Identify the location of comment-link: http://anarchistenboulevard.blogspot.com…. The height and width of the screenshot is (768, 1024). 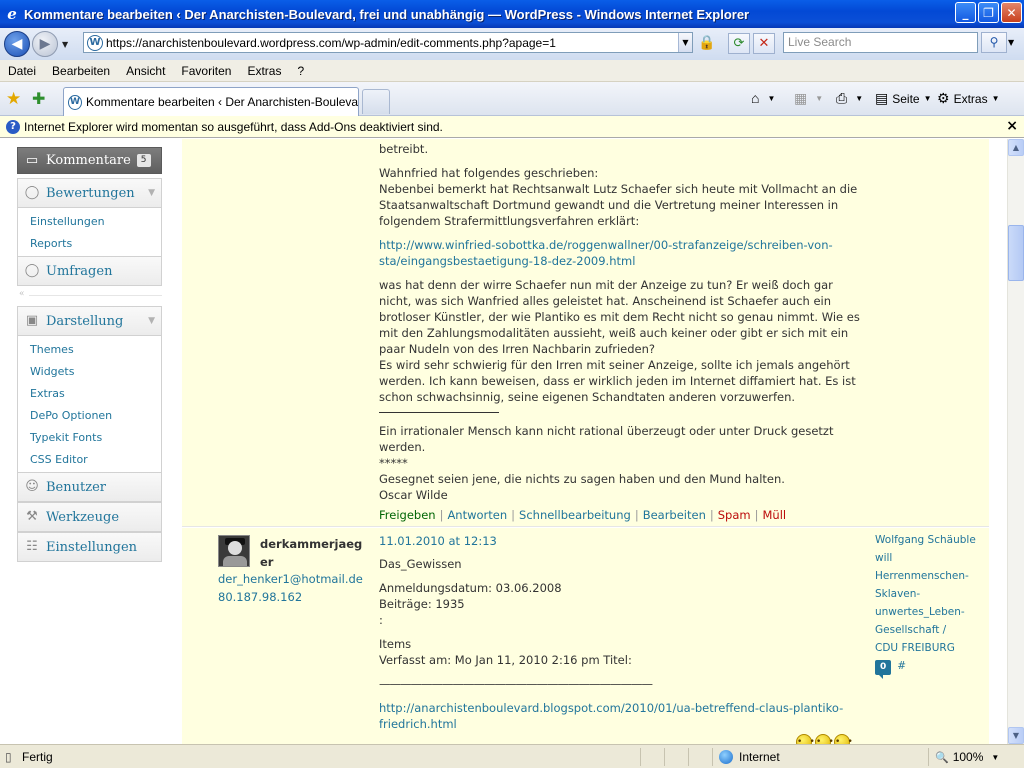
(611, 708).